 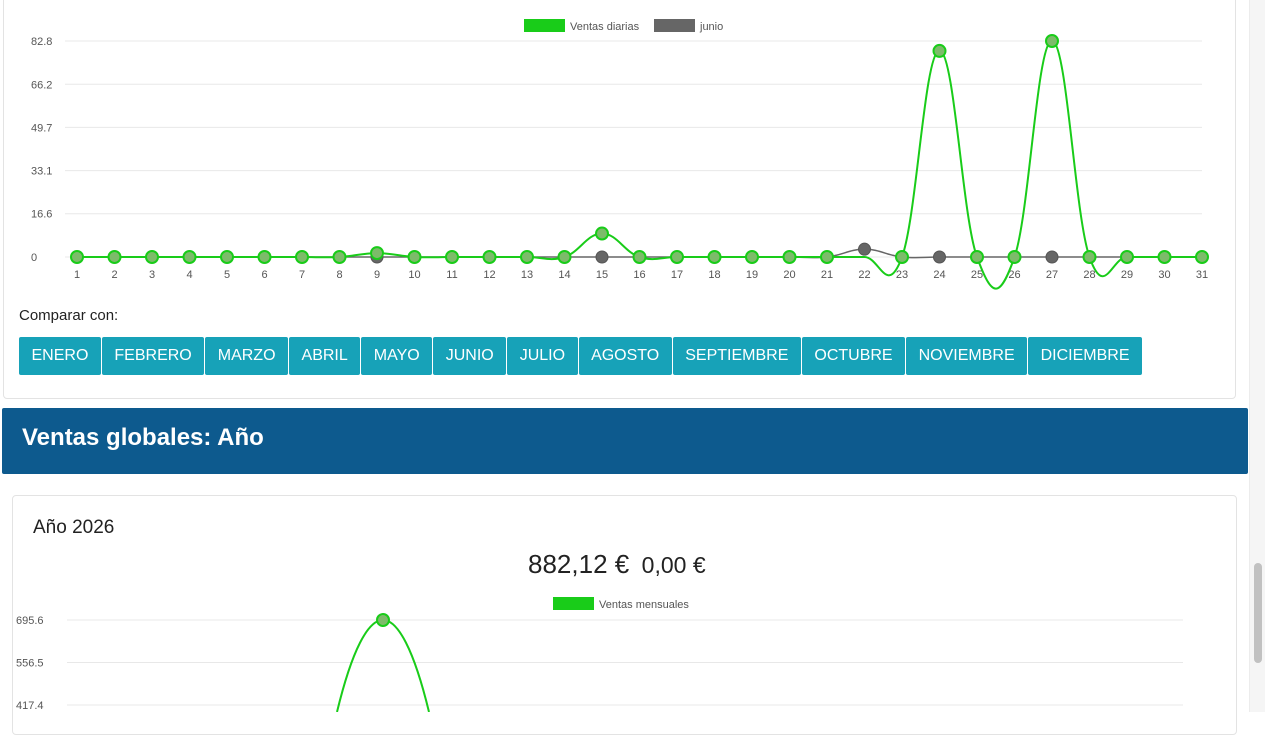 What do you see at coordinates (902, 275) in the screenshot?
I see `x-tick-label: 23` at bounding box center [902, 275].